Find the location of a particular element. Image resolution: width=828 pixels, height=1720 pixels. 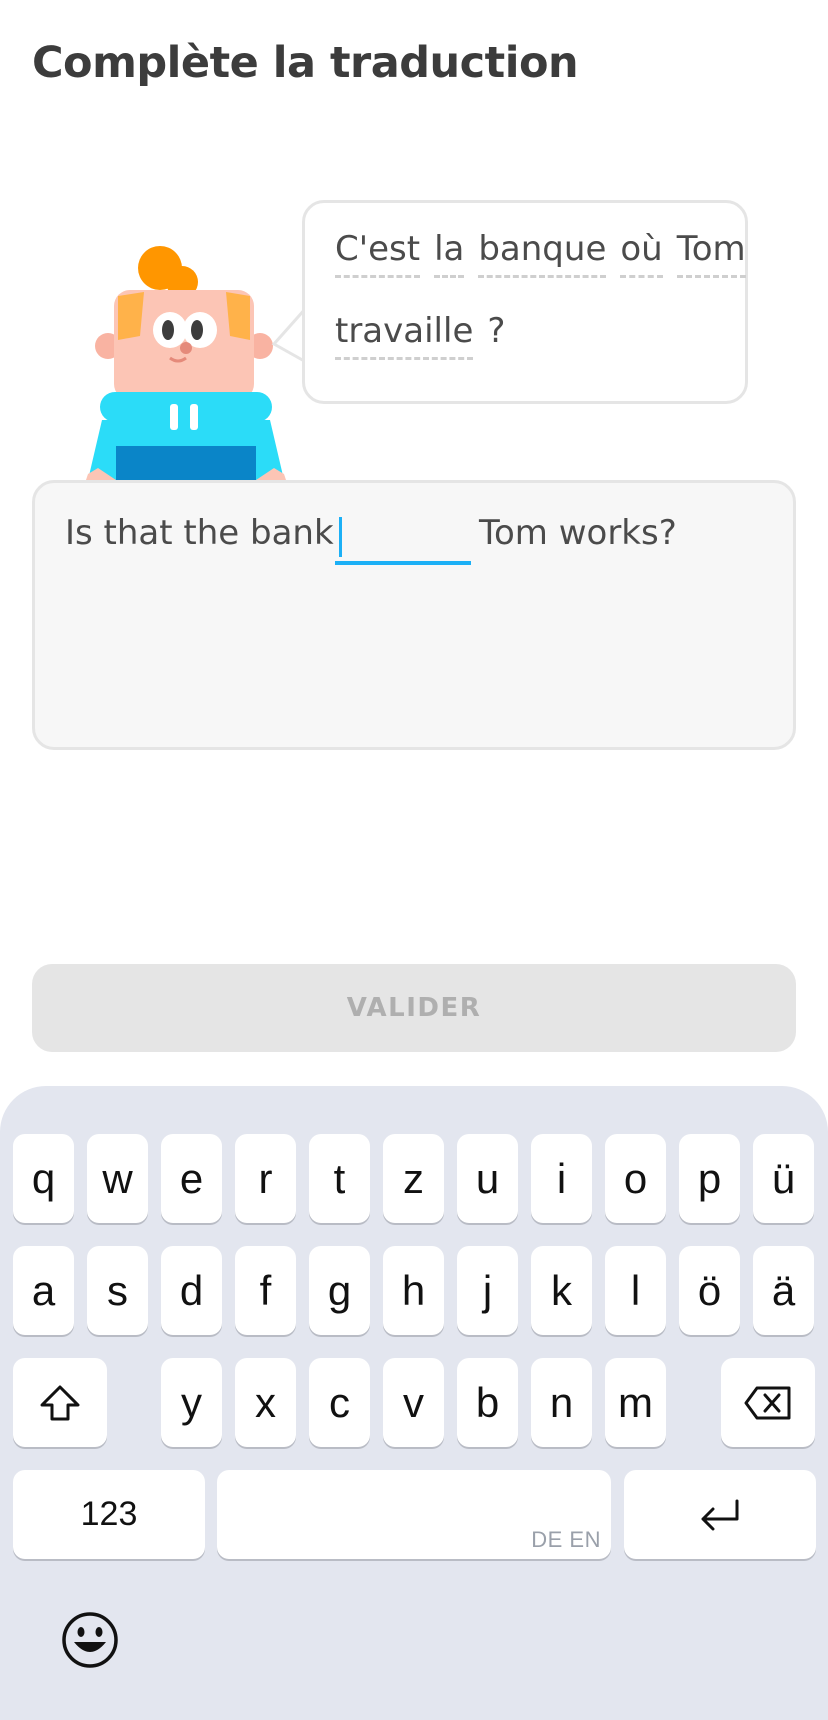

prompt-line-2: travaille? is located at coordinates (420, 335).